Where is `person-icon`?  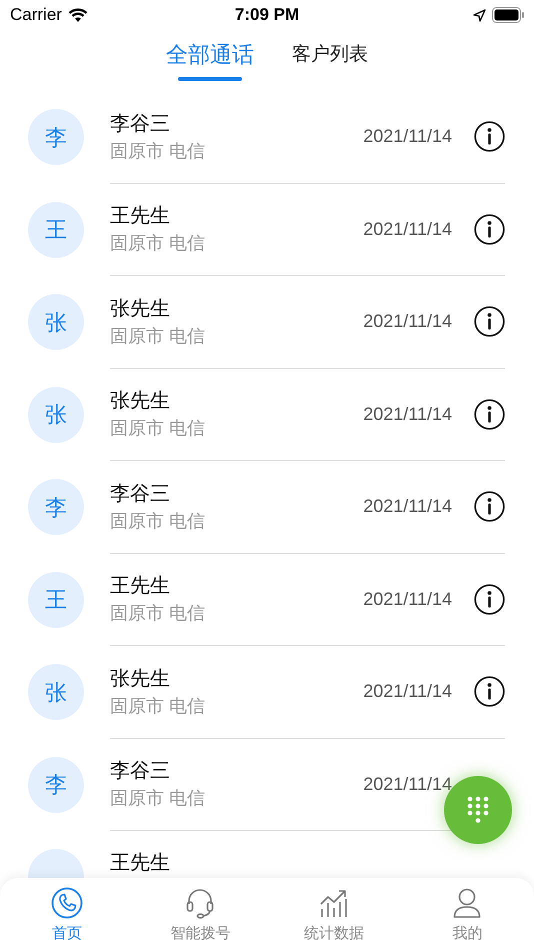
person-icon is located at coordinates (467, 903).